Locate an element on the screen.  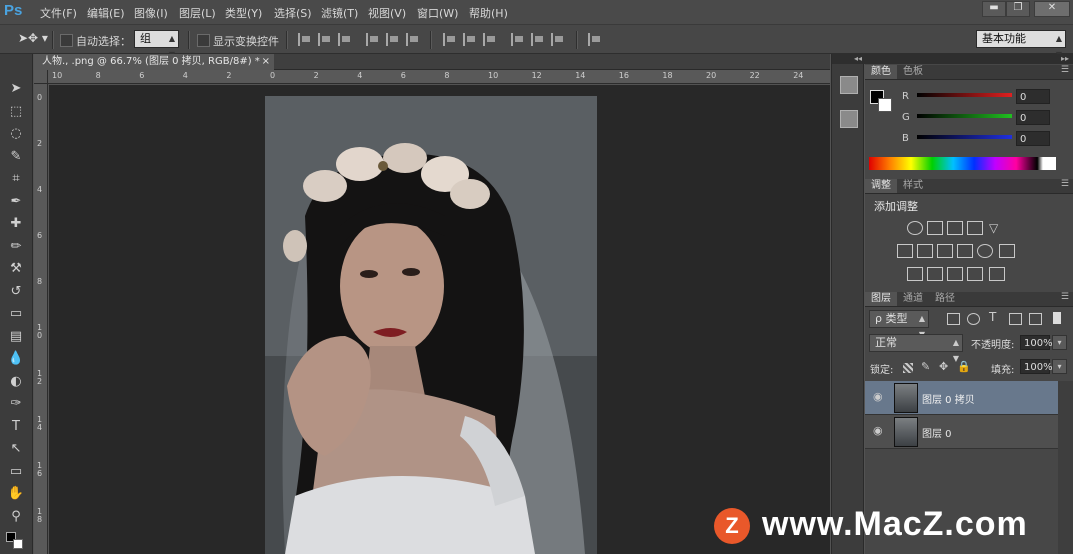
menu-help: 帮助(H) is located at coordinates (488, 13).